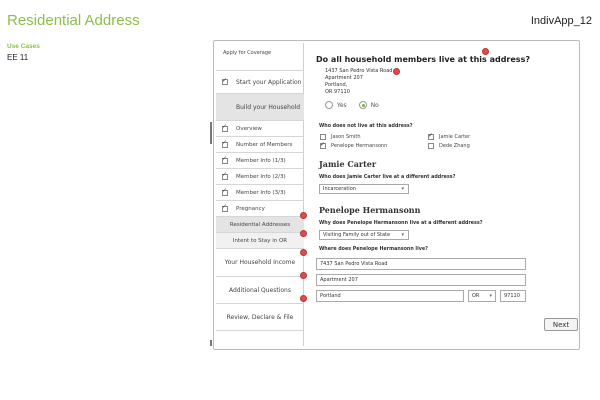 The image size is (600, 400). What do you see at coordinates (370, 210) in the screenshot?
I see `person-heading: Penelope Hermansonn` at bounding box center [370, 210].